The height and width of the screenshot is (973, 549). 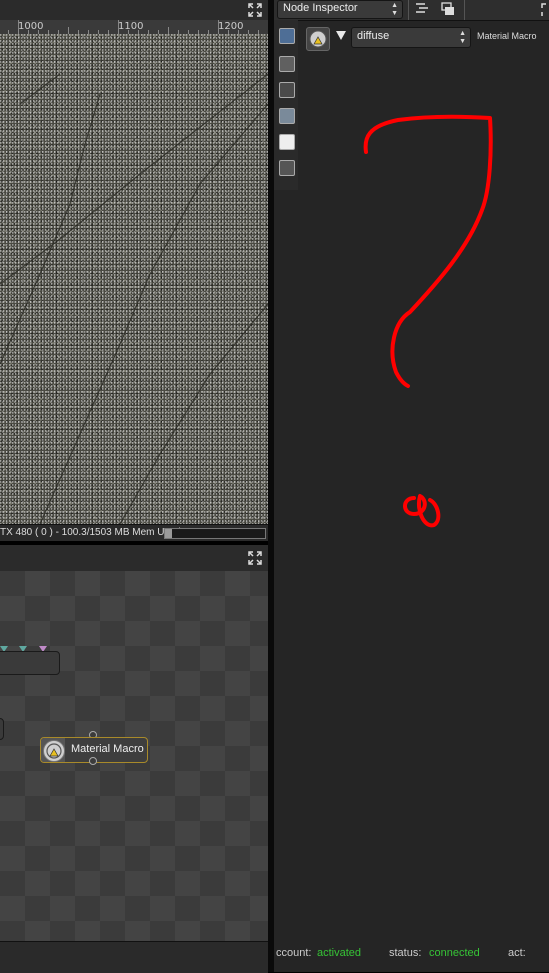 I want to click on picture-icon, so click(x=287, y=142).